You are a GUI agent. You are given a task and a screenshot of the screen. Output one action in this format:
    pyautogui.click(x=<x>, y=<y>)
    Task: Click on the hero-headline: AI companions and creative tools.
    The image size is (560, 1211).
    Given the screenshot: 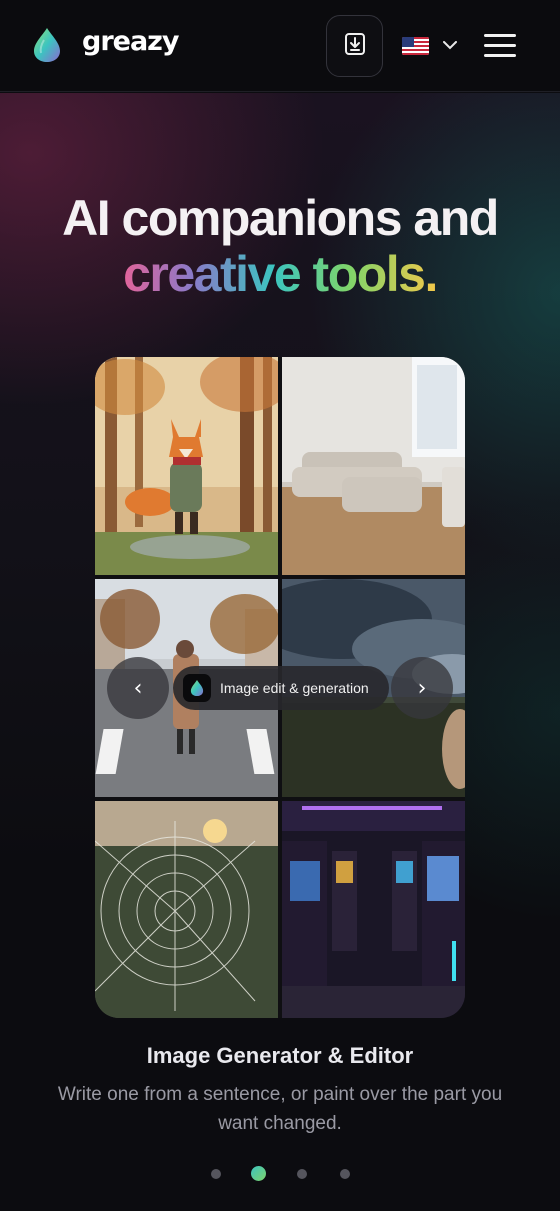 What is the action you would take?
    pyautogui.click(x=280, y=246)
    